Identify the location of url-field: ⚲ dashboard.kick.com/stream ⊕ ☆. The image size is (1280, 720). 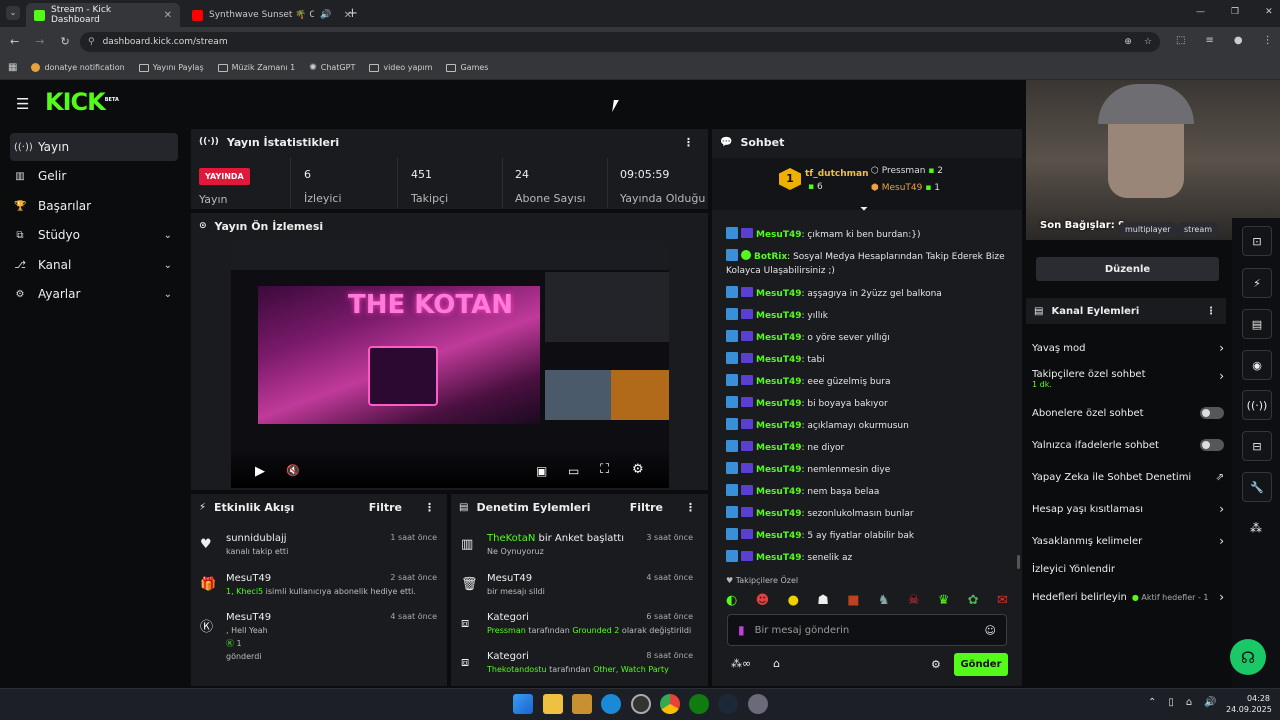
(620, 42).